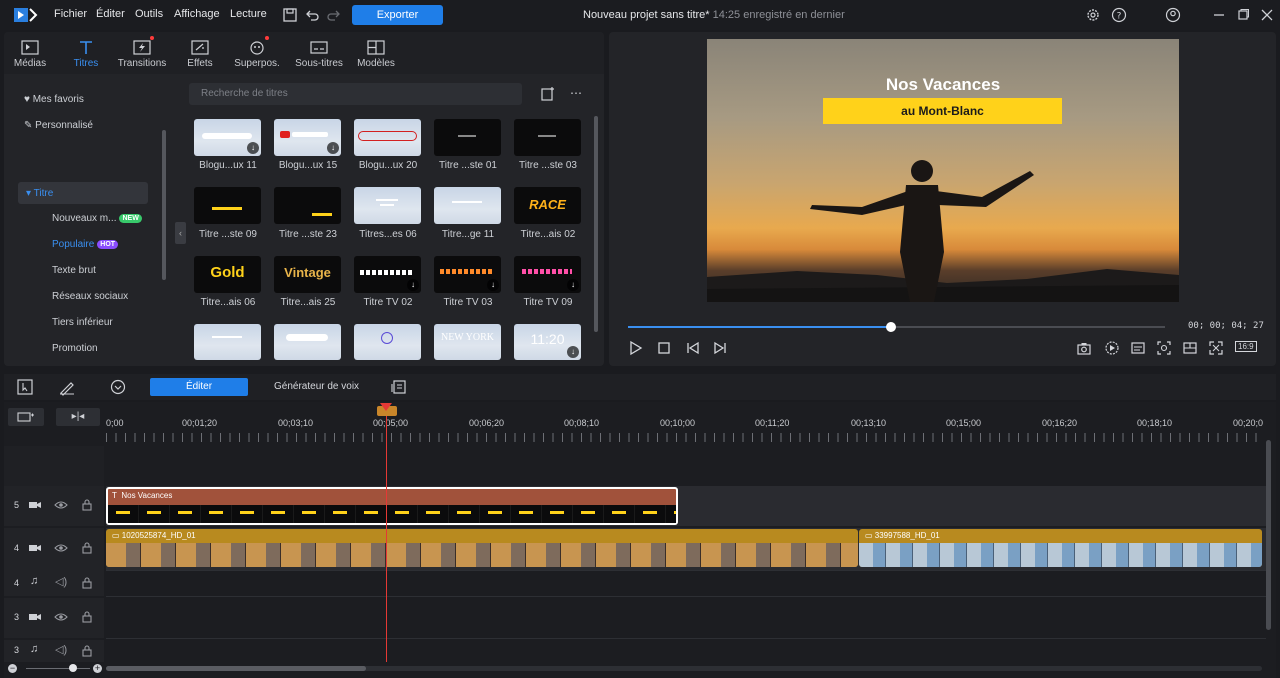  Describe the element at coordinates (67, 387) in the screenshot. I see `draw-icon` at that location.